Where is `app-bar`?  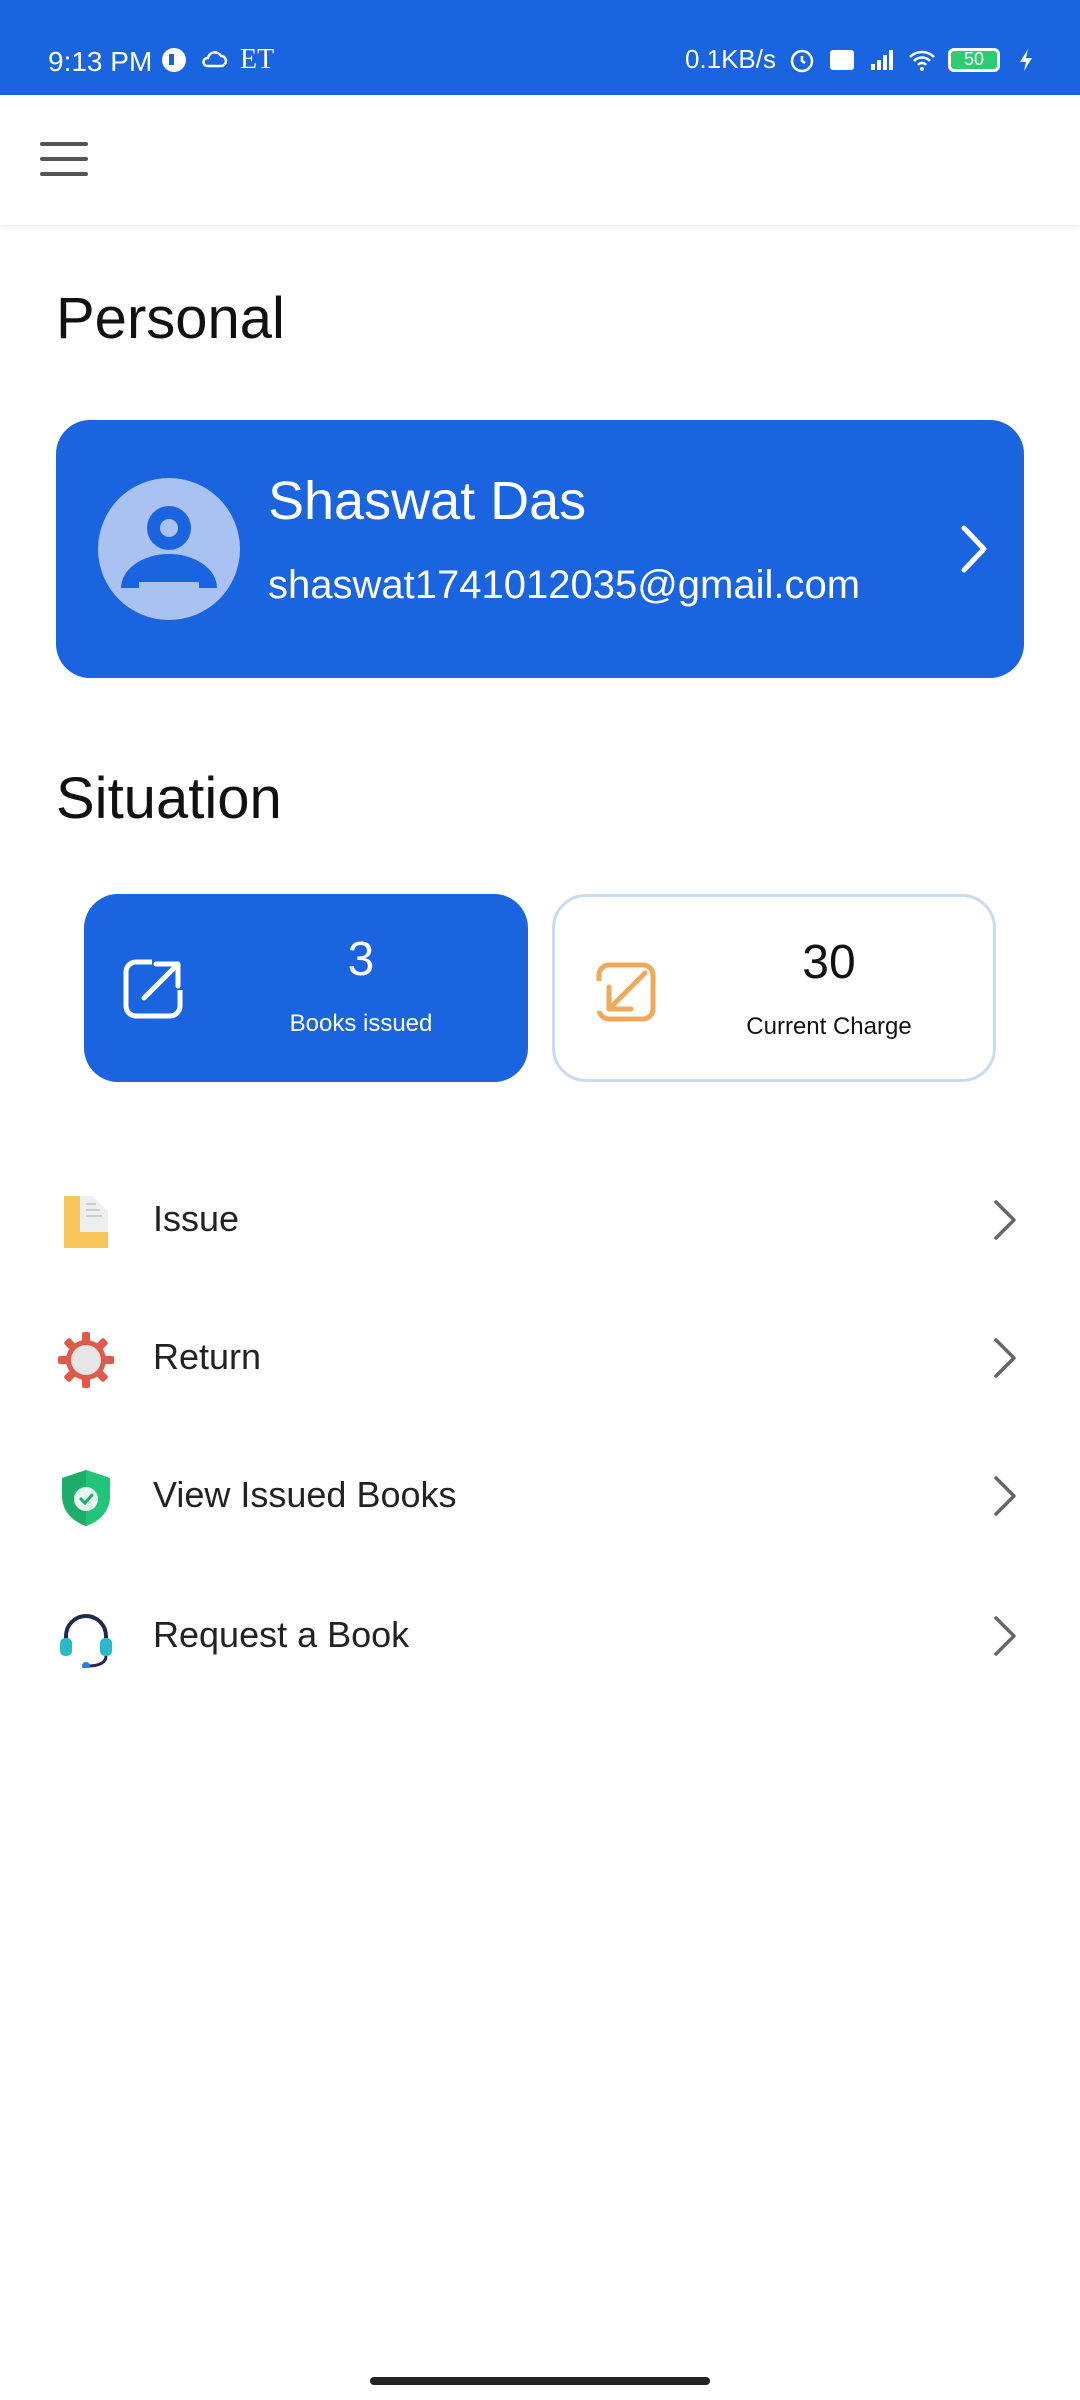
app-bar is located at coordinates (540, 160).